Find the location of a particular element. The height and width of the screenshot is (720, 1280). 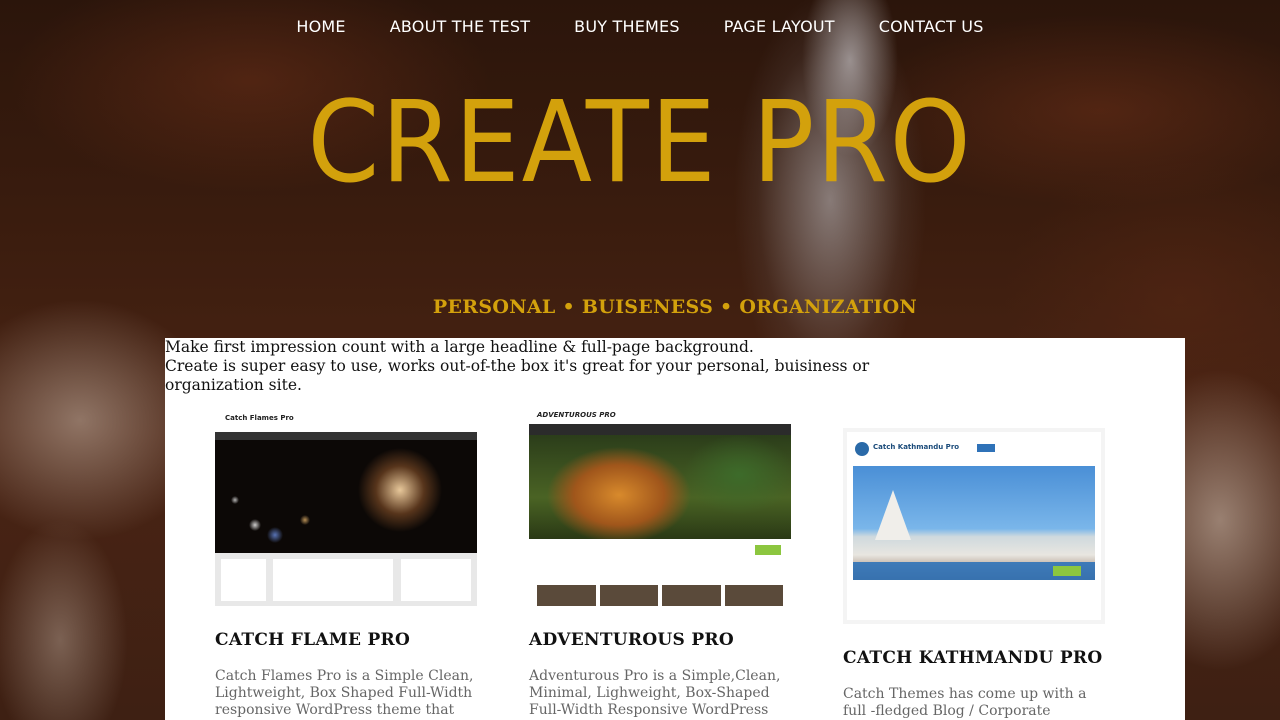

screenshot-featured is located at coordinates (660, 575).